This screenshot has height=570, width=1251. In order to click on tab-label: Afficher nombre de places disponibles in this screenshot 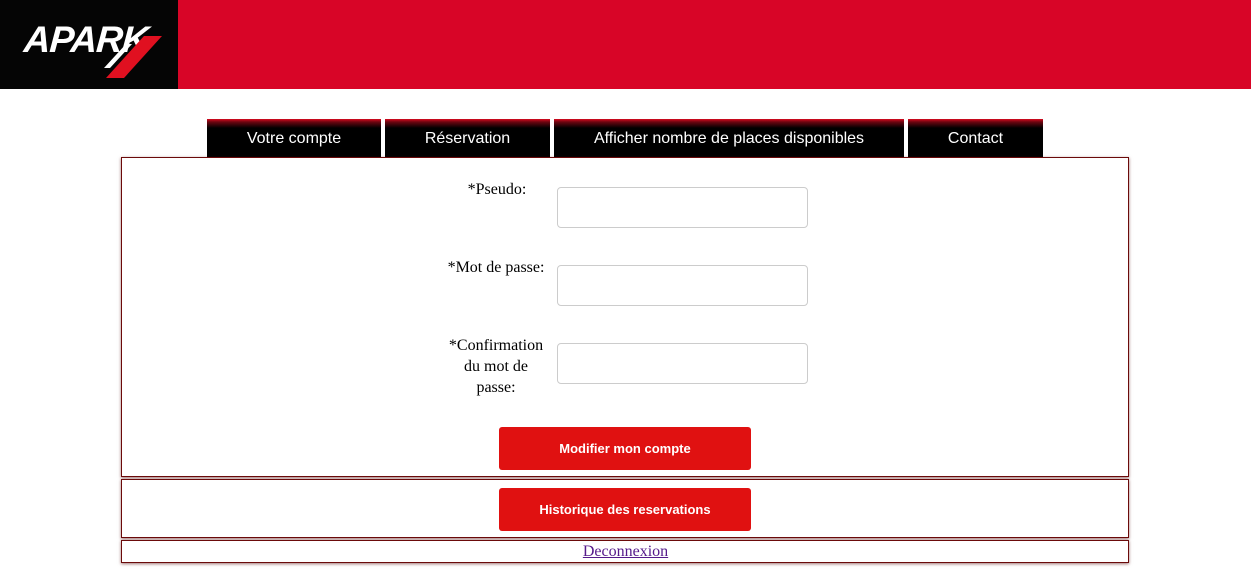, I will do `click(729, 138)`.